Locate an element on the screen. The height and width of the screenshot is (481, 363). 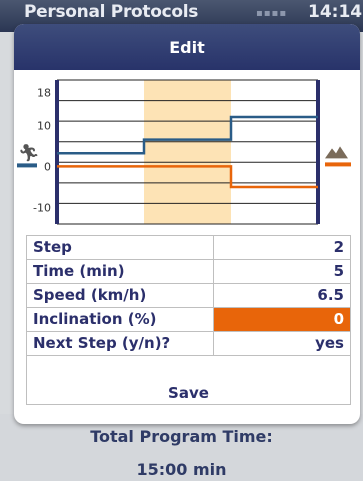
time-value: 5 is located at coordinates (282, 271).